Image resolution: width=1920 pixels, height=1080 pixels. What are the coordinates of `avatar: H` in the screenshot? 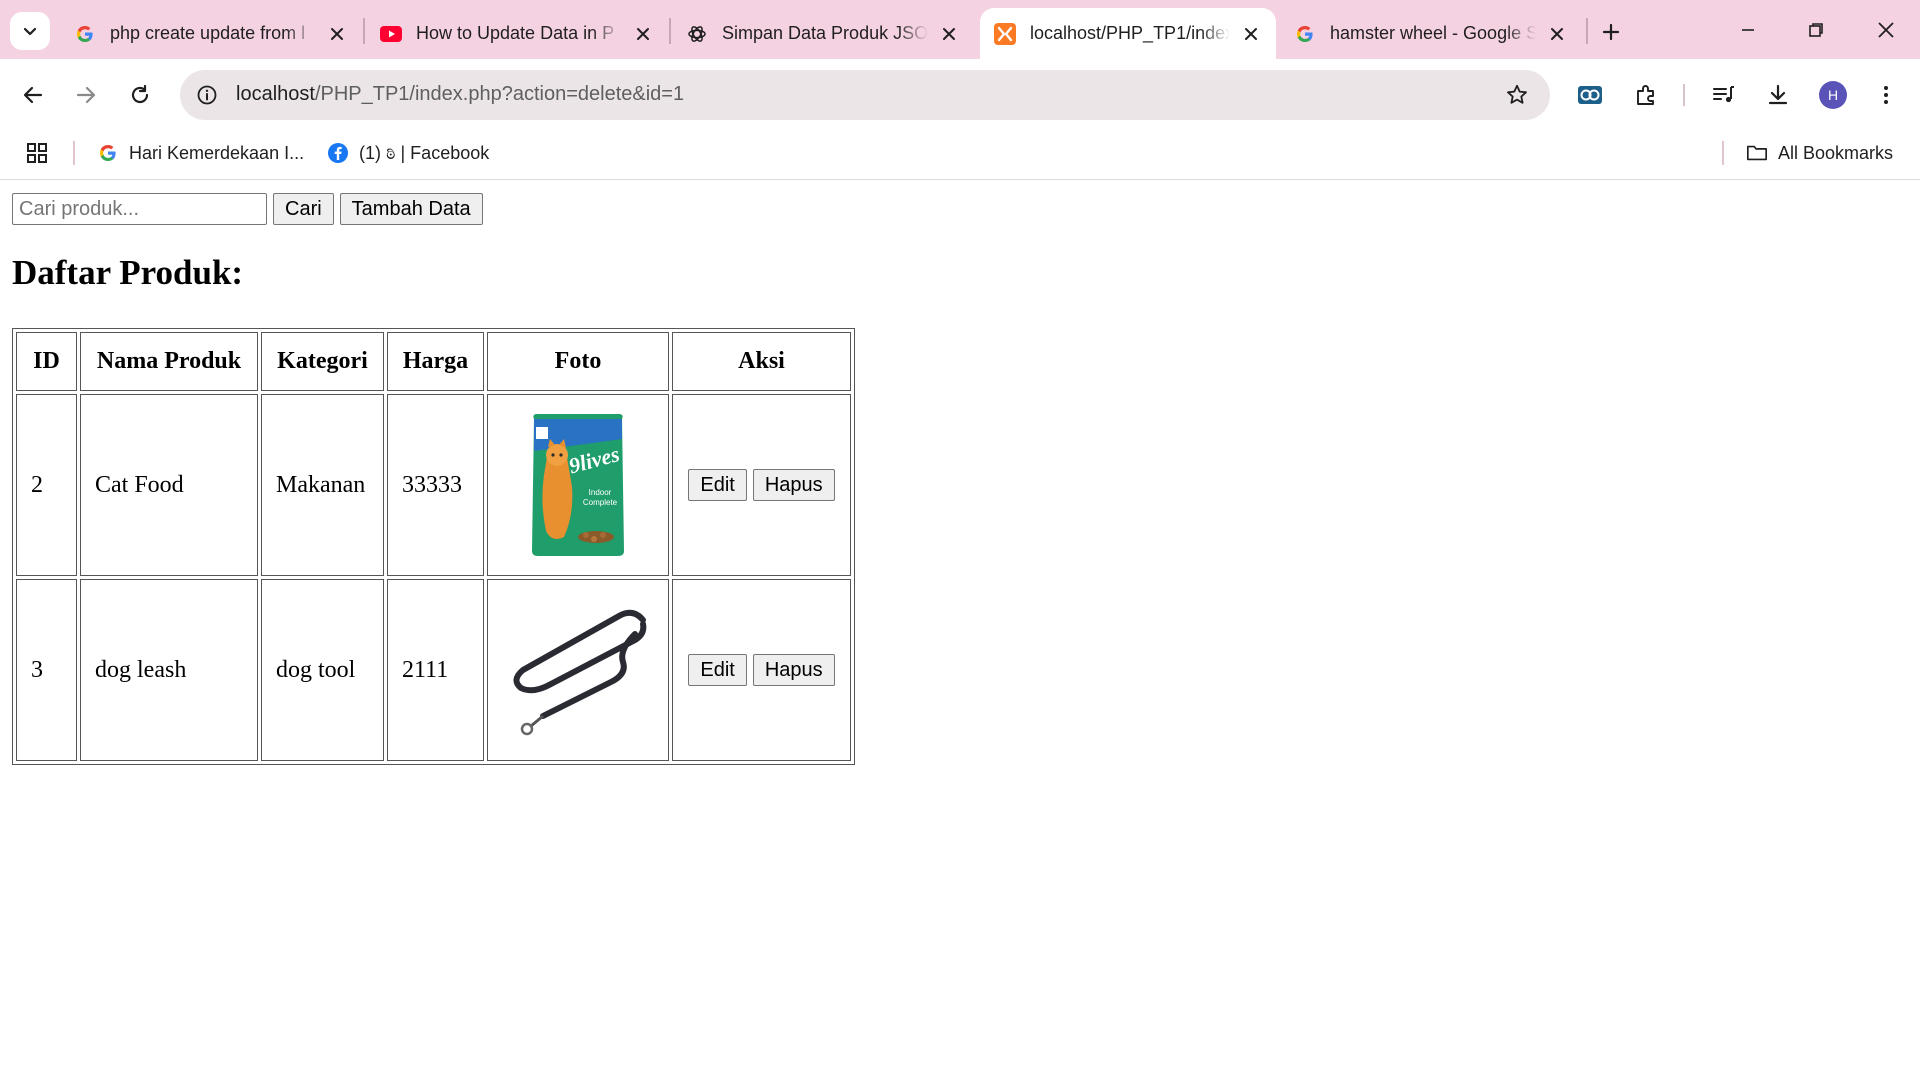 It's located at (1833, 95).